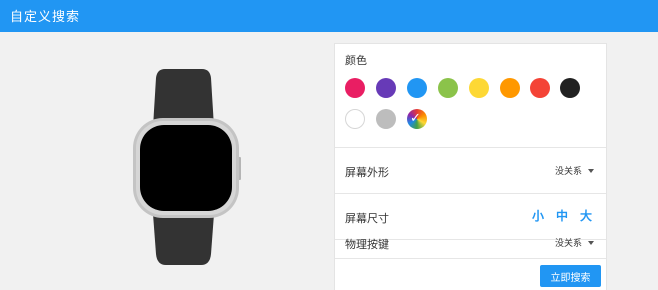  What do you see at coordinates (367, 218) in the screenshot?
I see `screen-size-label: 屏幕尺寸` at bounding box center [367, 218].